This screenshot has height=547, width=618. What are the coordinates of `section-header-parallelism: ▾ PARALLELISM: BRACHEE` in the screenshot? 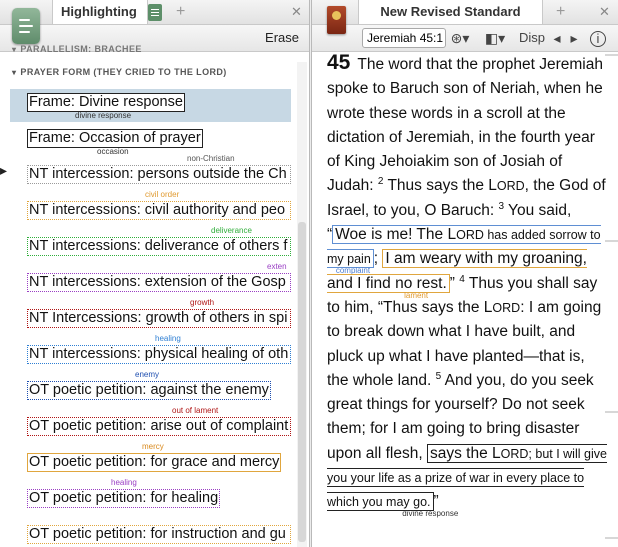 It's located at (77, 49).